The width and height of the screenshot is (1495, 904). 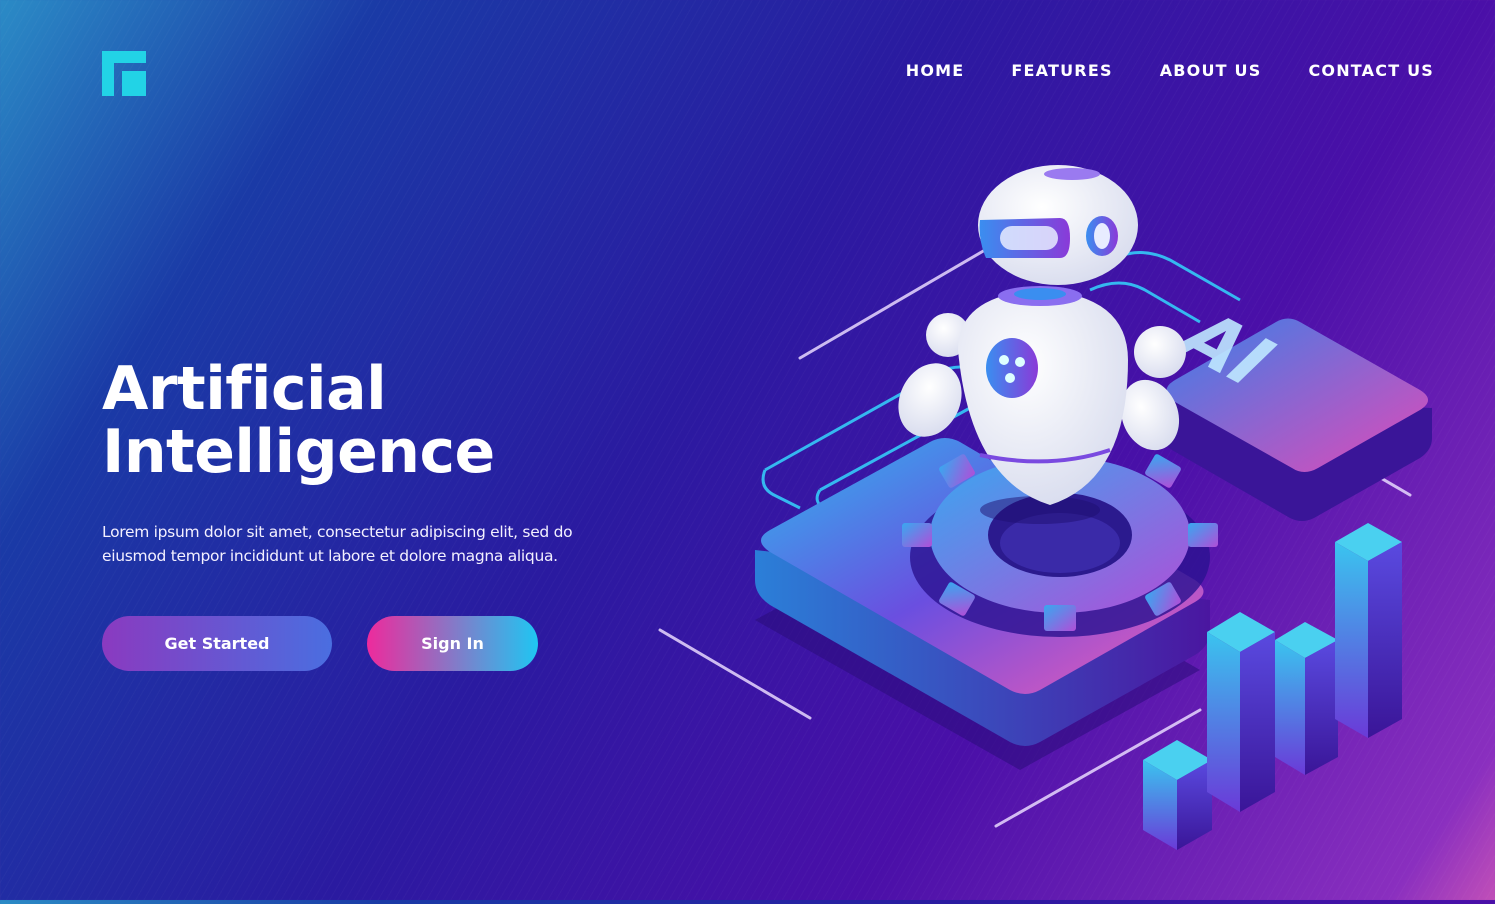 What do you see at coordinates (1211, 70) in the screenshot?
I see `nav-about-link: ABOUT US` at bounding box center [1211, 70].